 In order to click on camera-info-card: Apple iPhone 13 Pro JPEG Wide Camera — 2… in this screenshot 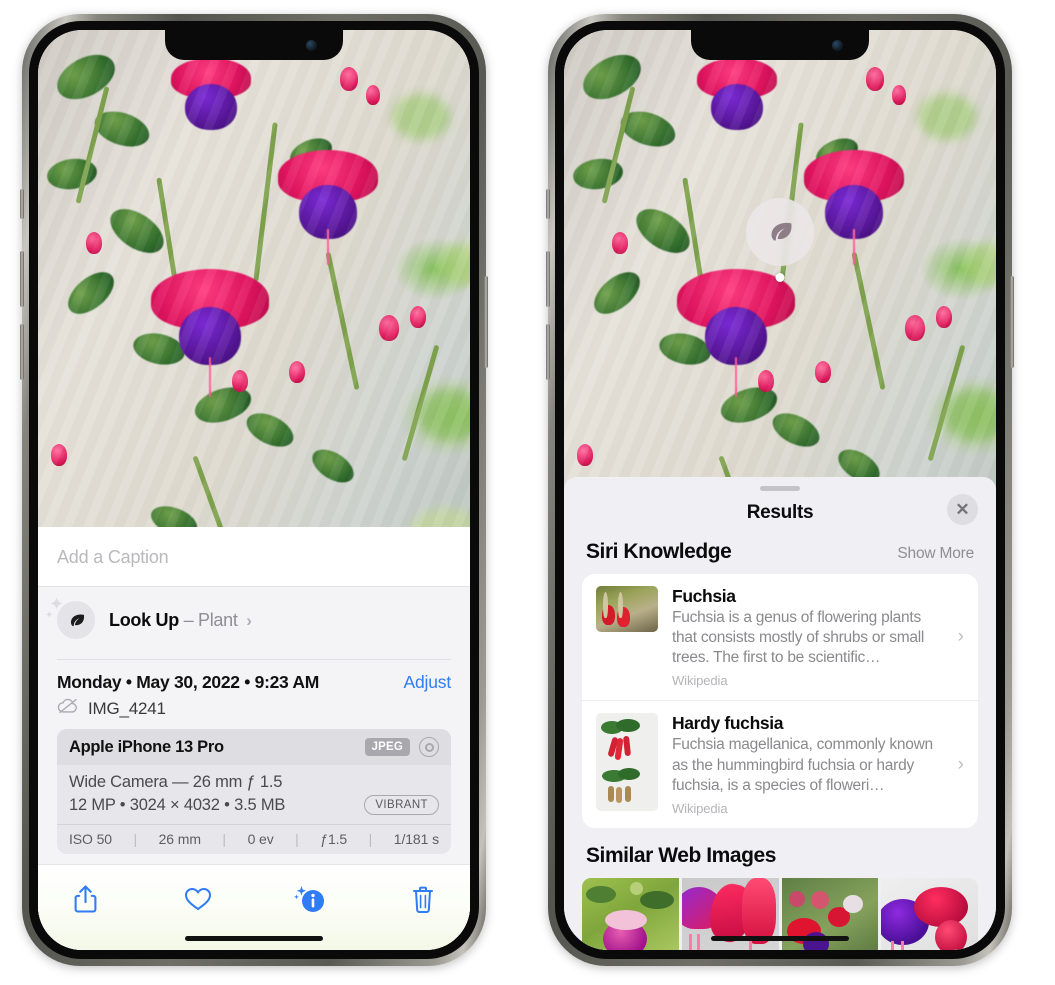, I will do `click(254, 791)`.